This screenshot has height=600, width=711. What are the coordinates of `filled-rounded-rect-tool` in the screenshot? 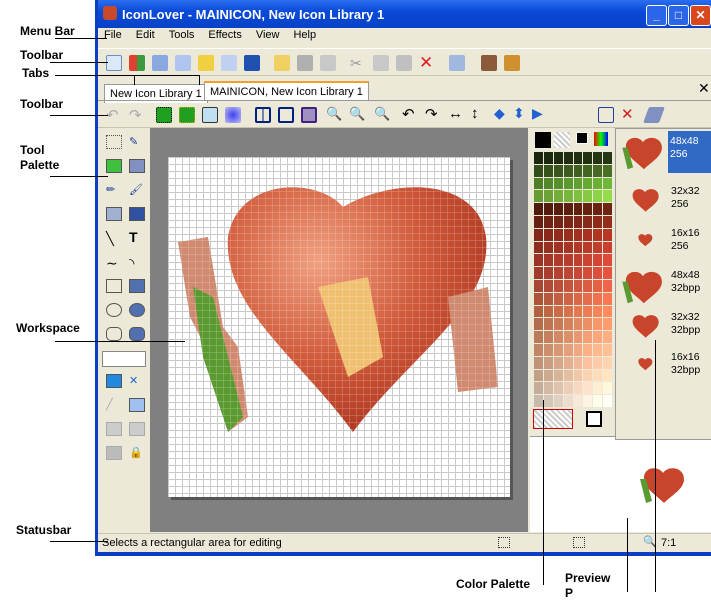 It's located at (137, 334).